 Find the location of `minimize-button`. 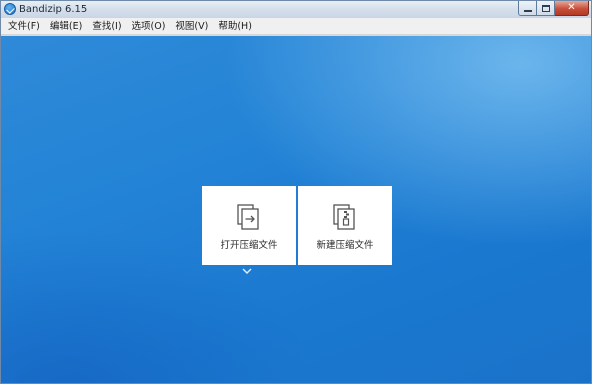

minimize-button is located at coordinates (527, 8).